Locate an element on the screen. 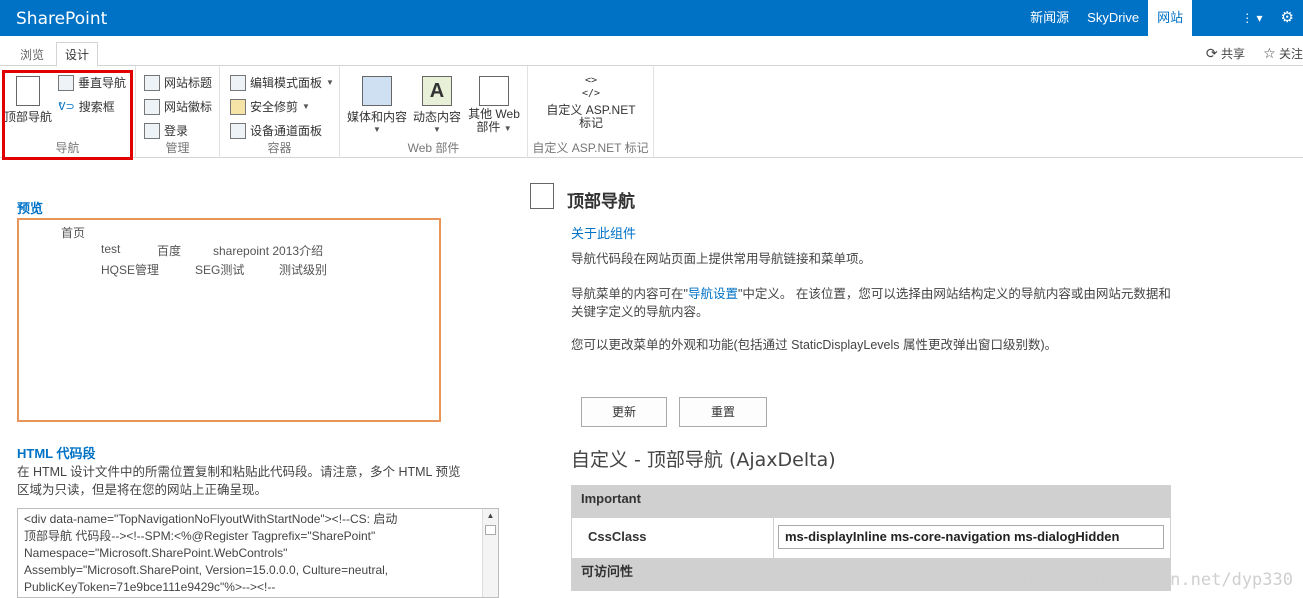 This screenshot has width=1303, height=598. nav-settings-link: 导航设置 is located at coordinates (713, 294).